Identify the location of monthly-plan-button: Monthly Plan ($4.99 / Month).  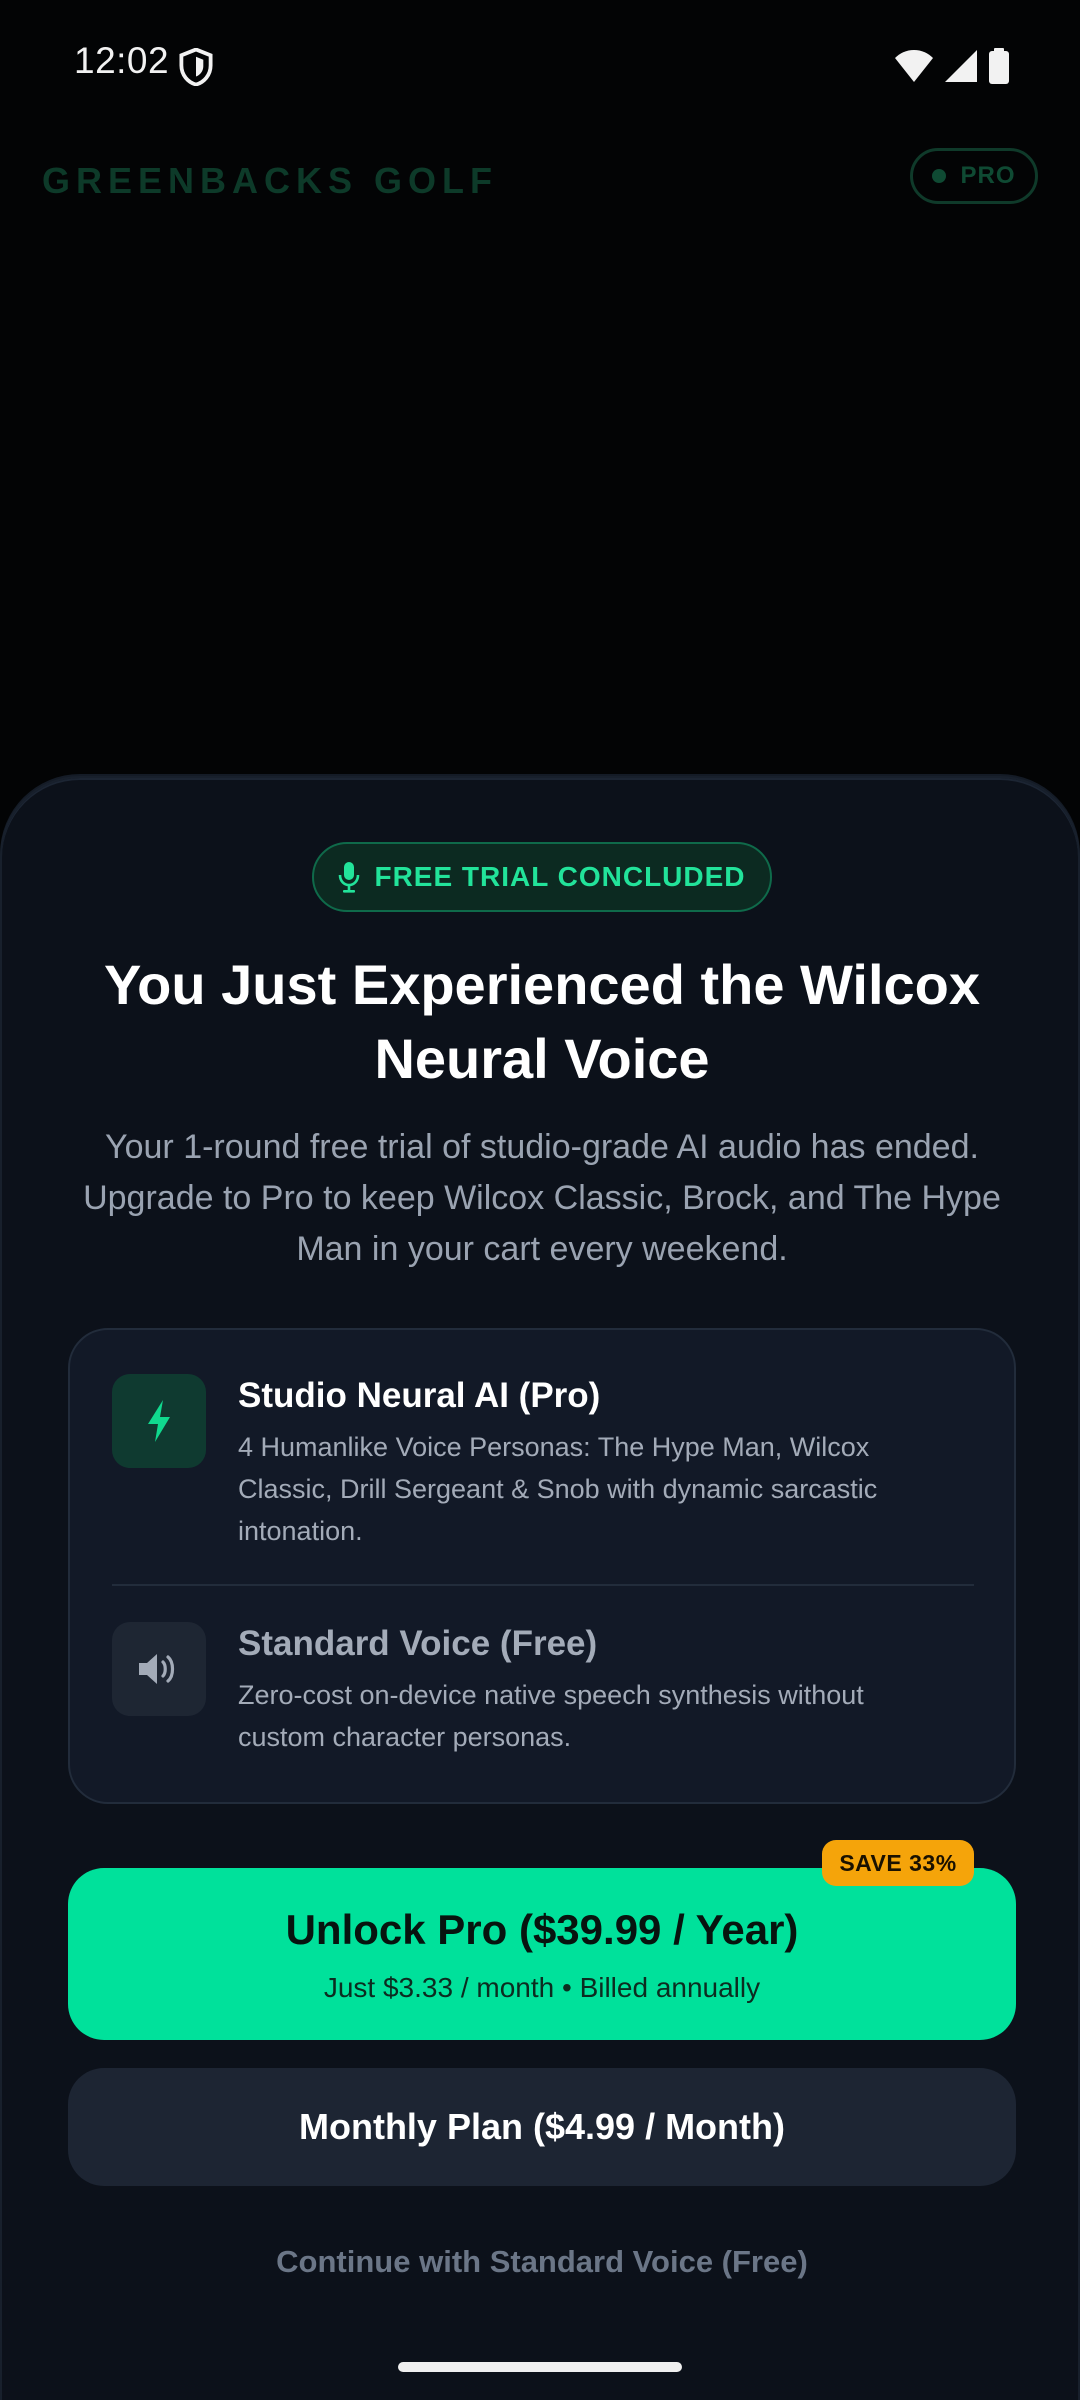
(542, 2127).